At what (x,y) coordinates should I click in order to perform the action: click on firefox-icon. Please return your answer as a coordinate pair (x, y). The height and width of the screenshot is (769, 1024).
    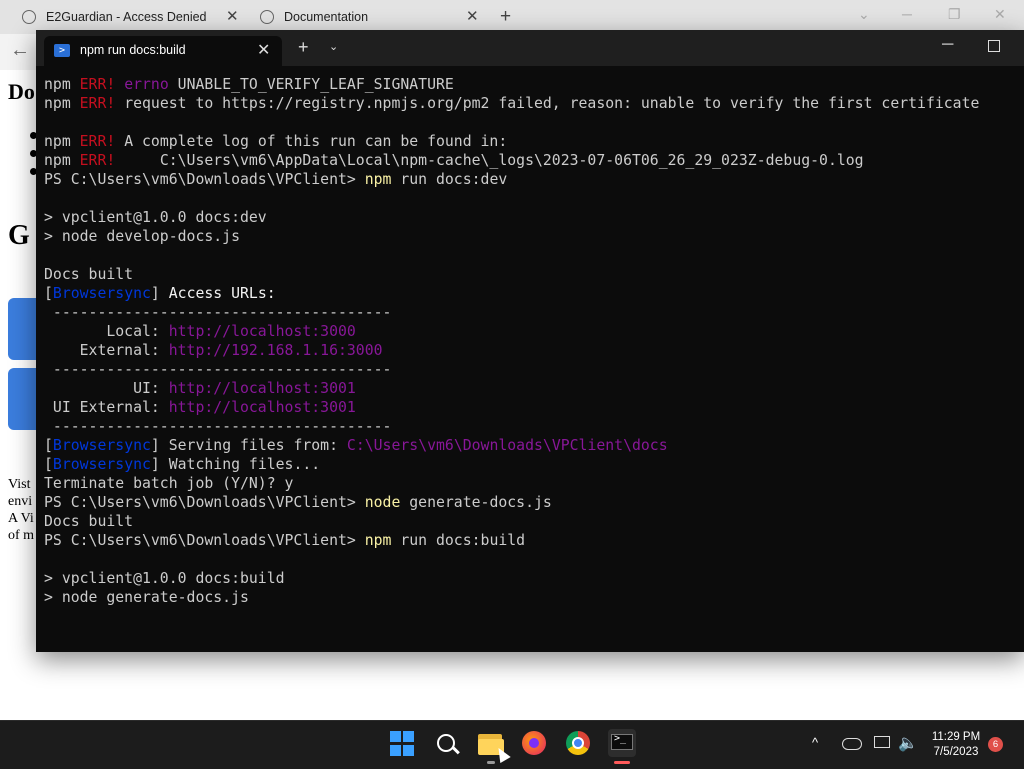
    Looking at the image, I should click on (535, 744).